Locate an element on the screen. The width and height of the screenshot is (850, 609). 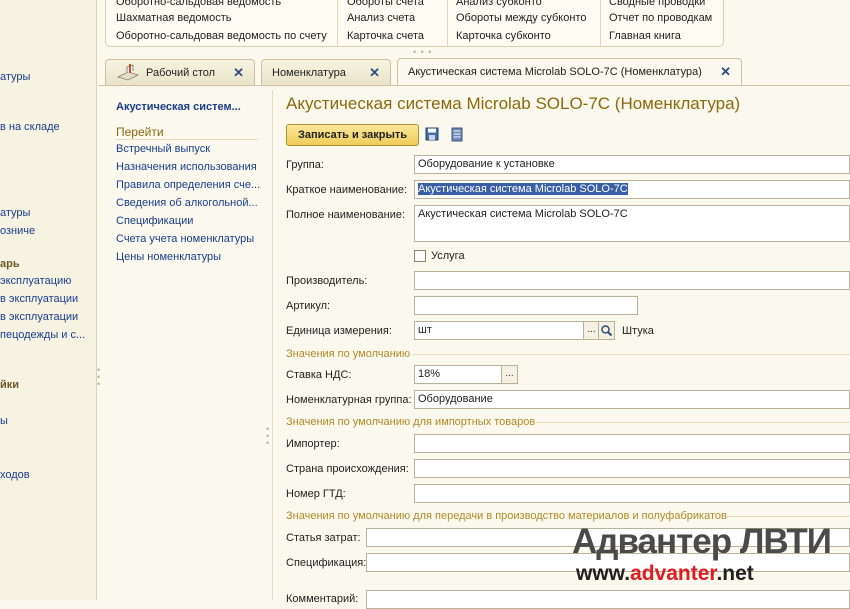
watermark-url-suffix: .net is located at coordinates (735, 573).